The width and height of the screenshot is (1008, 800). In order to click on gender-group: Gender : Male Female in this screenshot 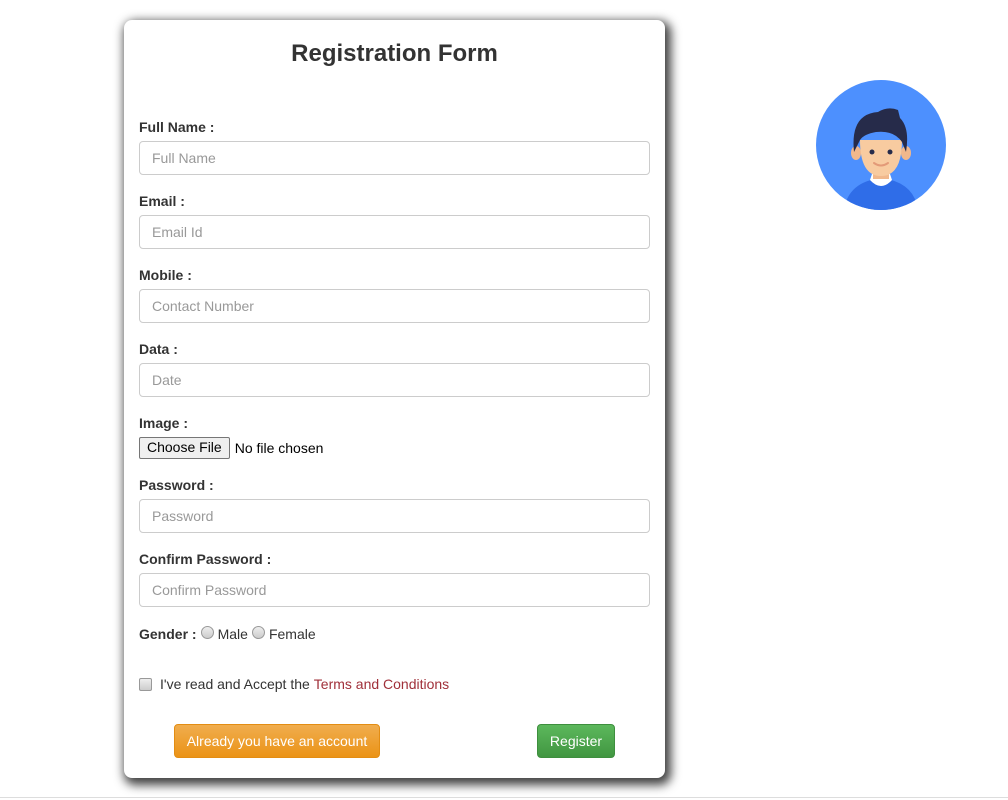, I will do `click(227, 633)`.